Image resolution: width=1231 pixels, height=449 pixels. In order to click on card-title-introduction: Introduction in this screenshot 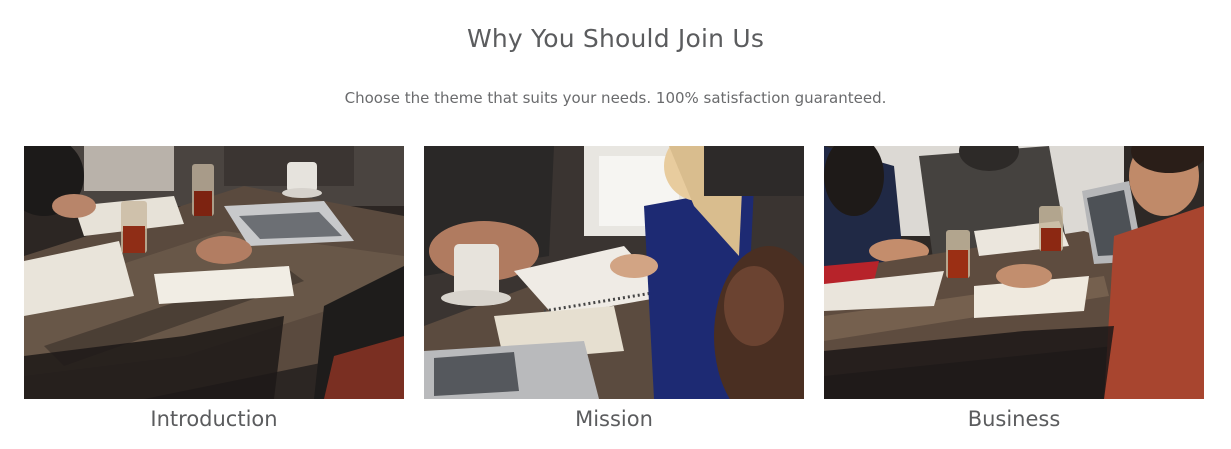, I will do `click(214, 419)`.